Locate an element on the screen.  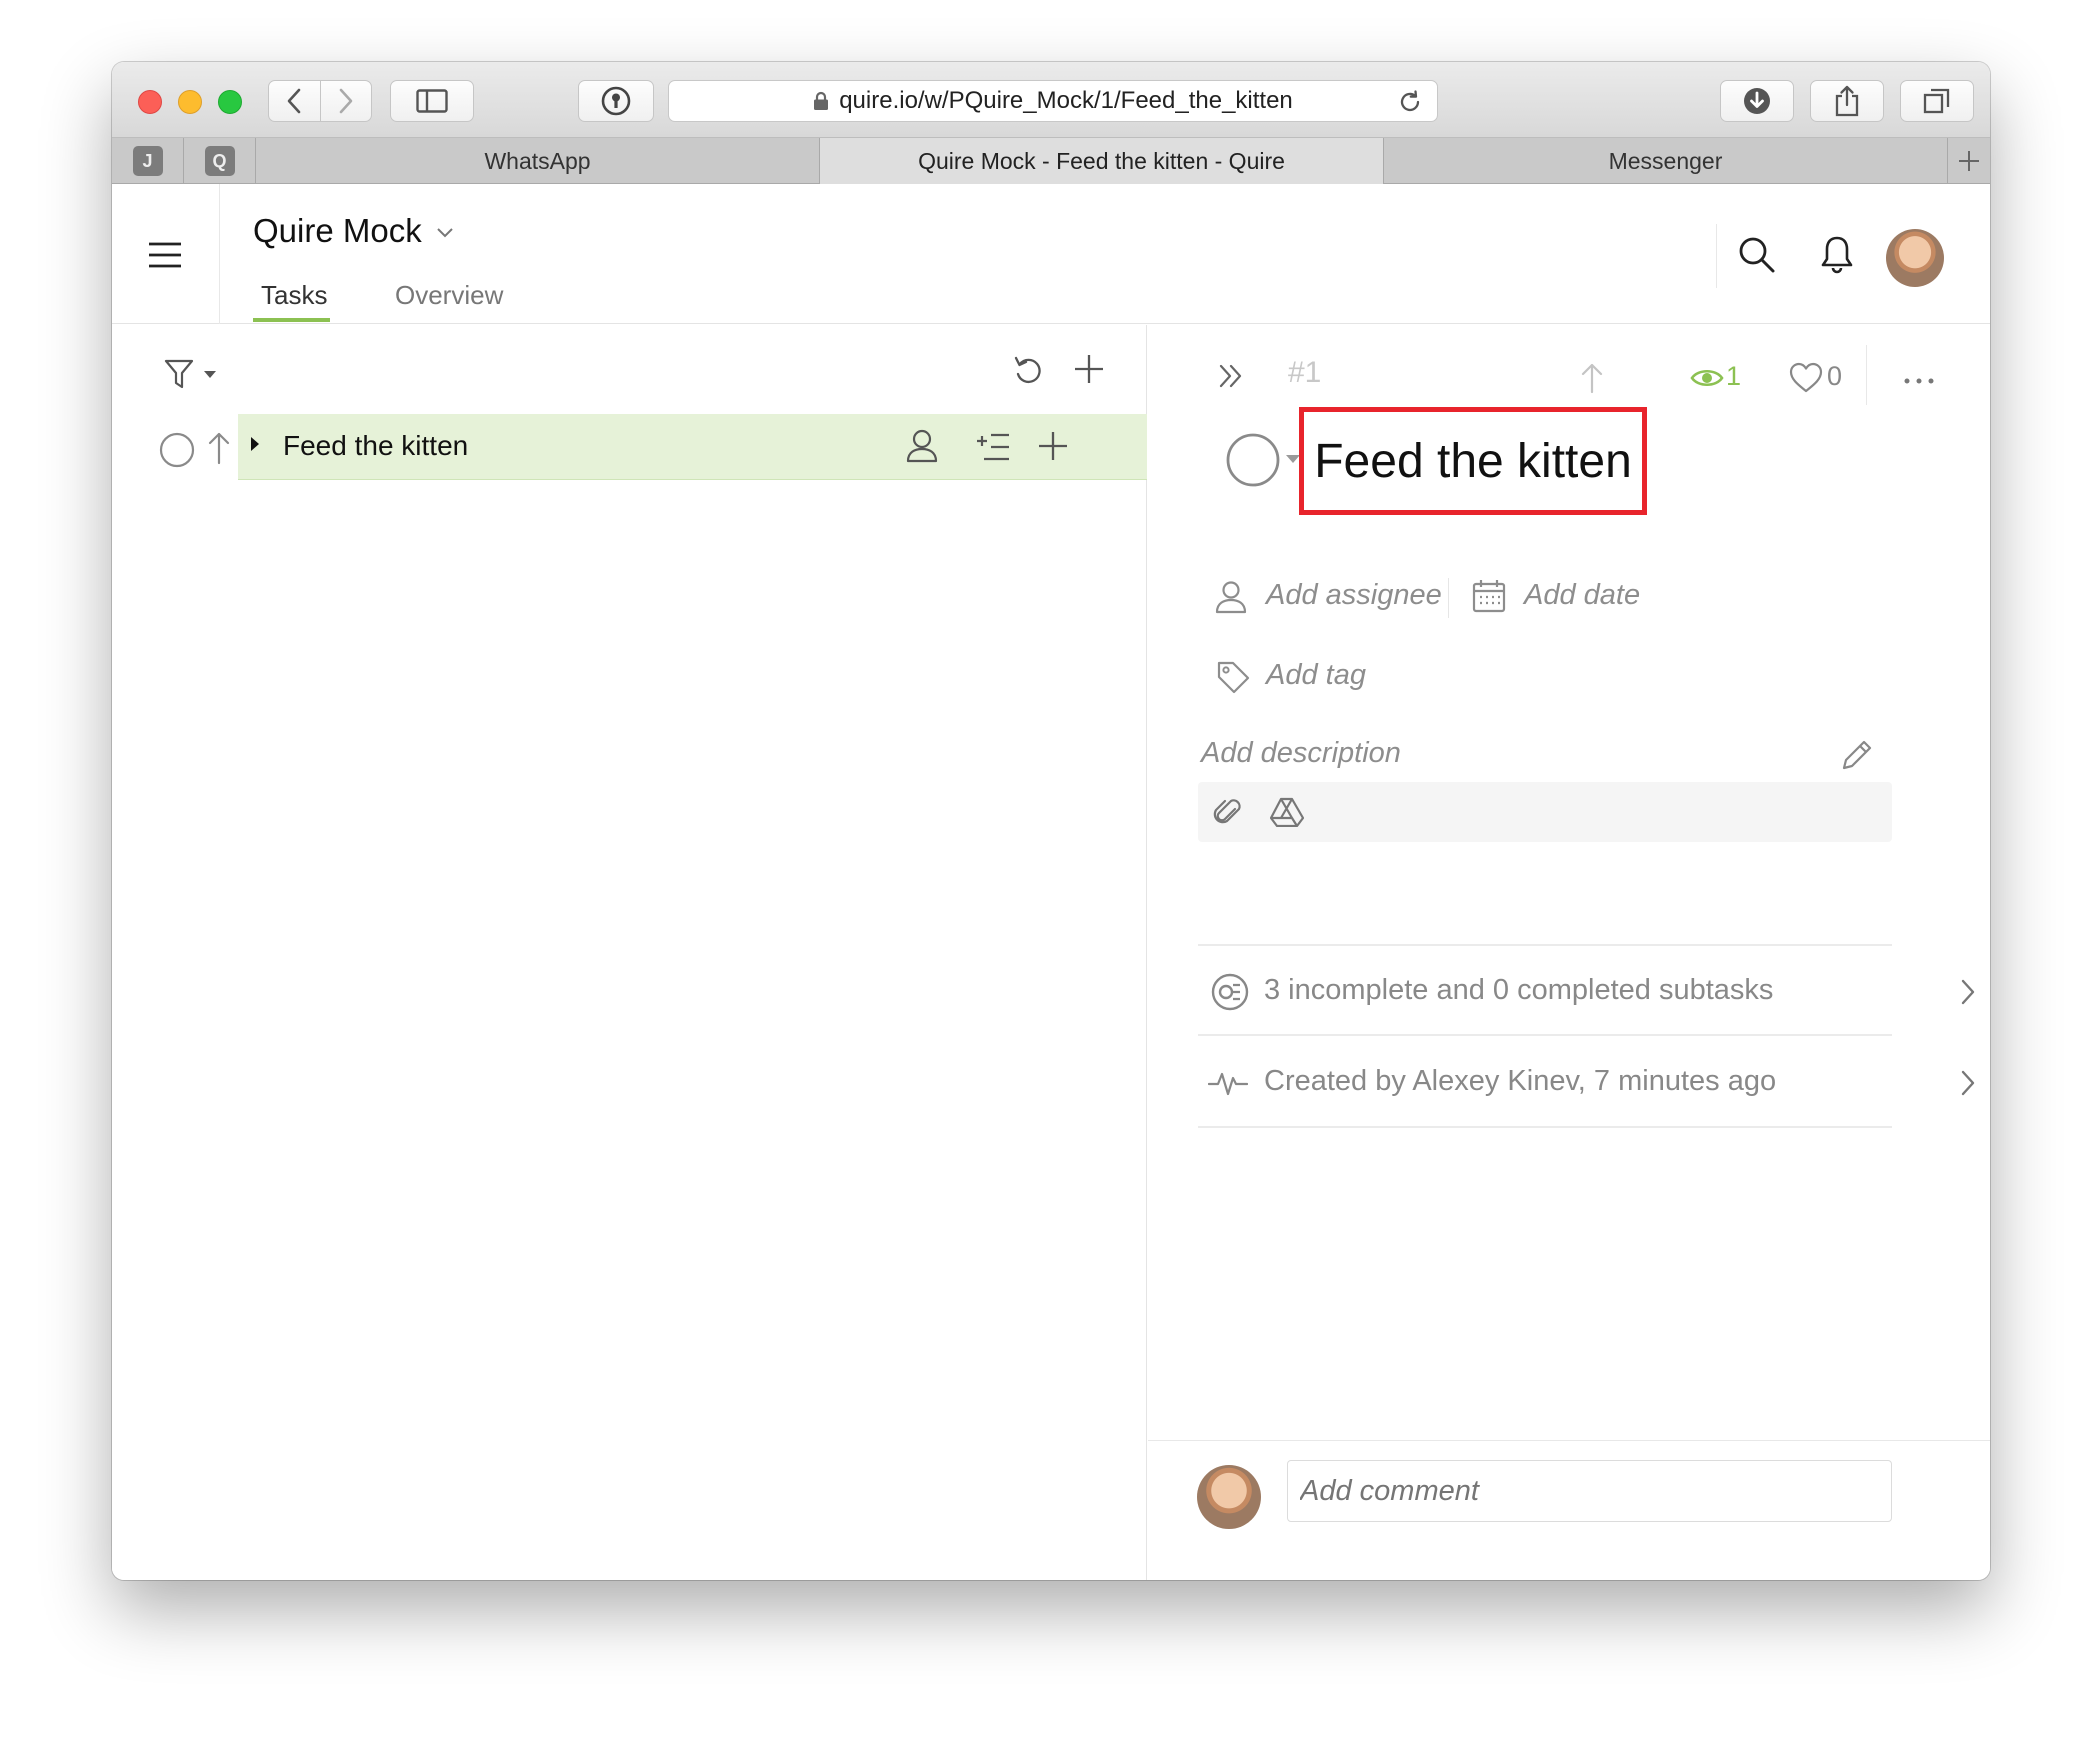
google-drive-icon is located at coordinates (1287, 812).